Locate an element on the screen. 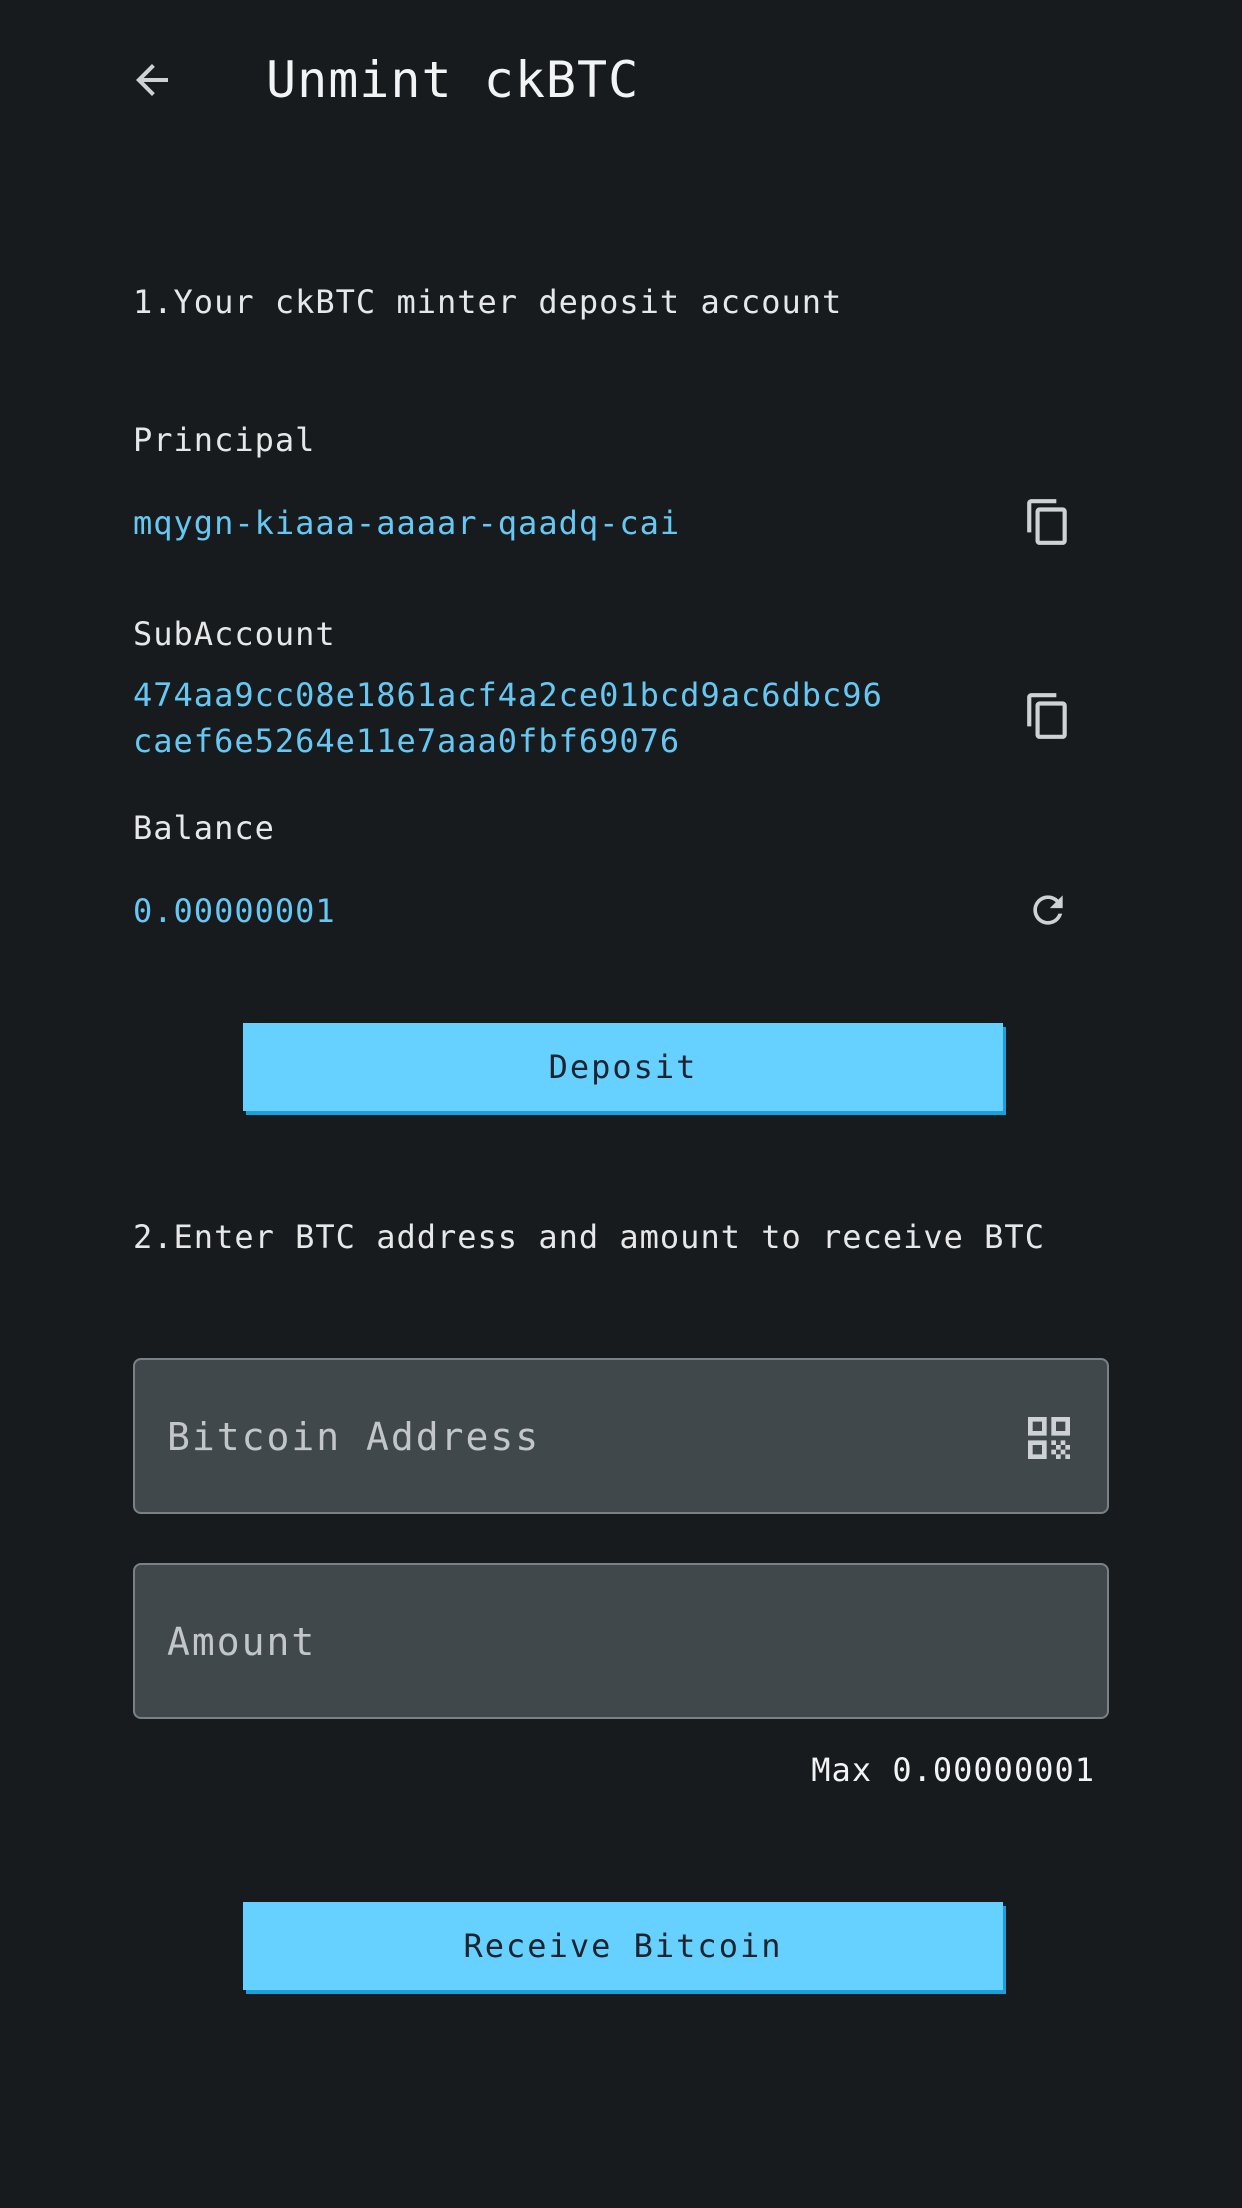  subaccount-value-line1: 474aa9cc08e1861acf4a2ce01bcd9ac6dbc96 is located at coordinates (508, 695).